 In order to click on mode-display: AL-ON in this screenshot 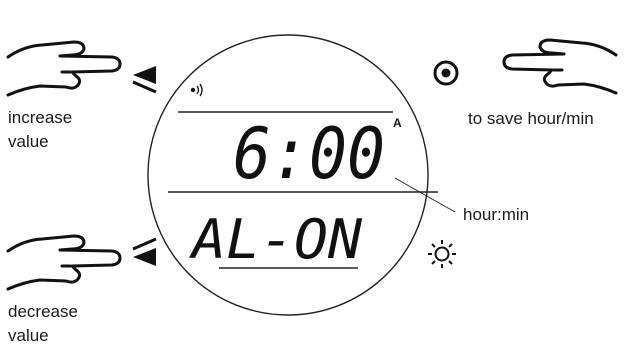, I will do `click(276, 239)`.